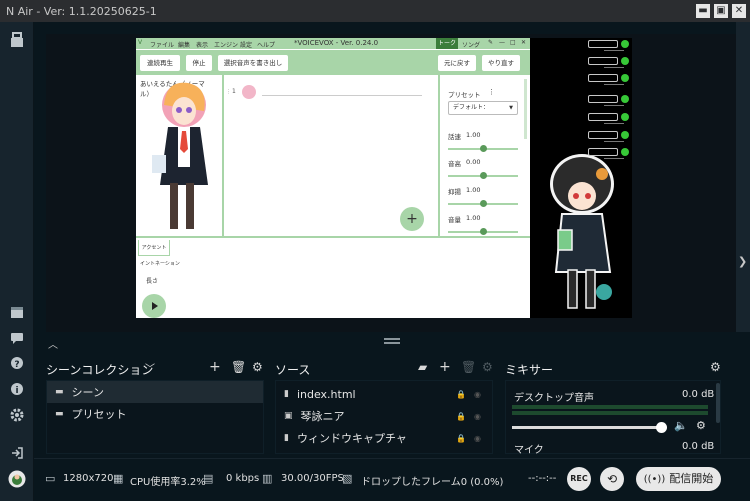 The image size is (750, 501). I want to click on add-source-icon: +, so click(445, 367).